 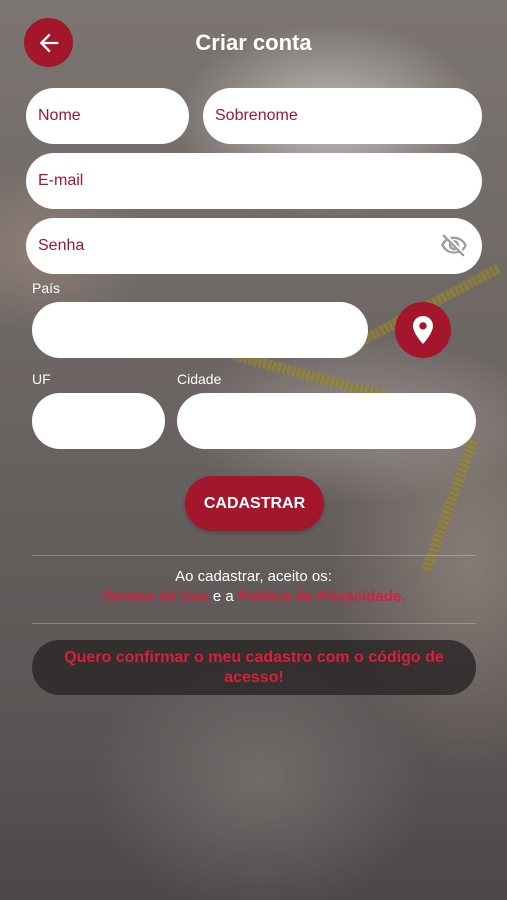 I want to click on map-pin-icon, so click(x=423, y=330).